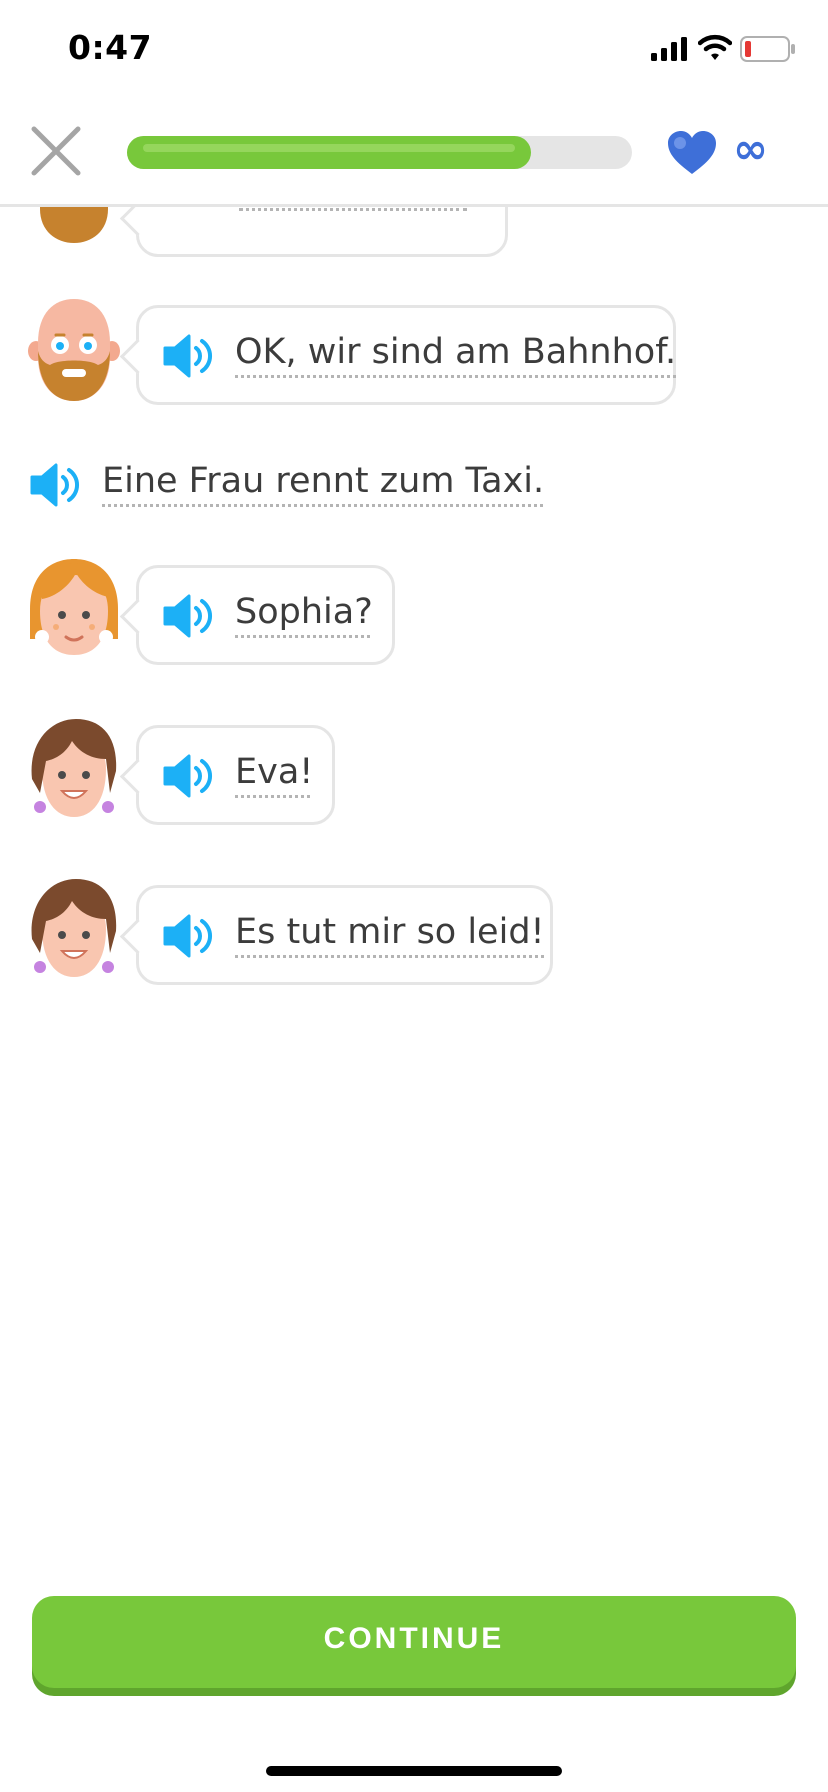 The height and width of the screenshot is (1792, 828). What do you see at coordinates (274, 772) in the screenshot?
I see `message-text: Eva!` at bounding box center [274, 772].